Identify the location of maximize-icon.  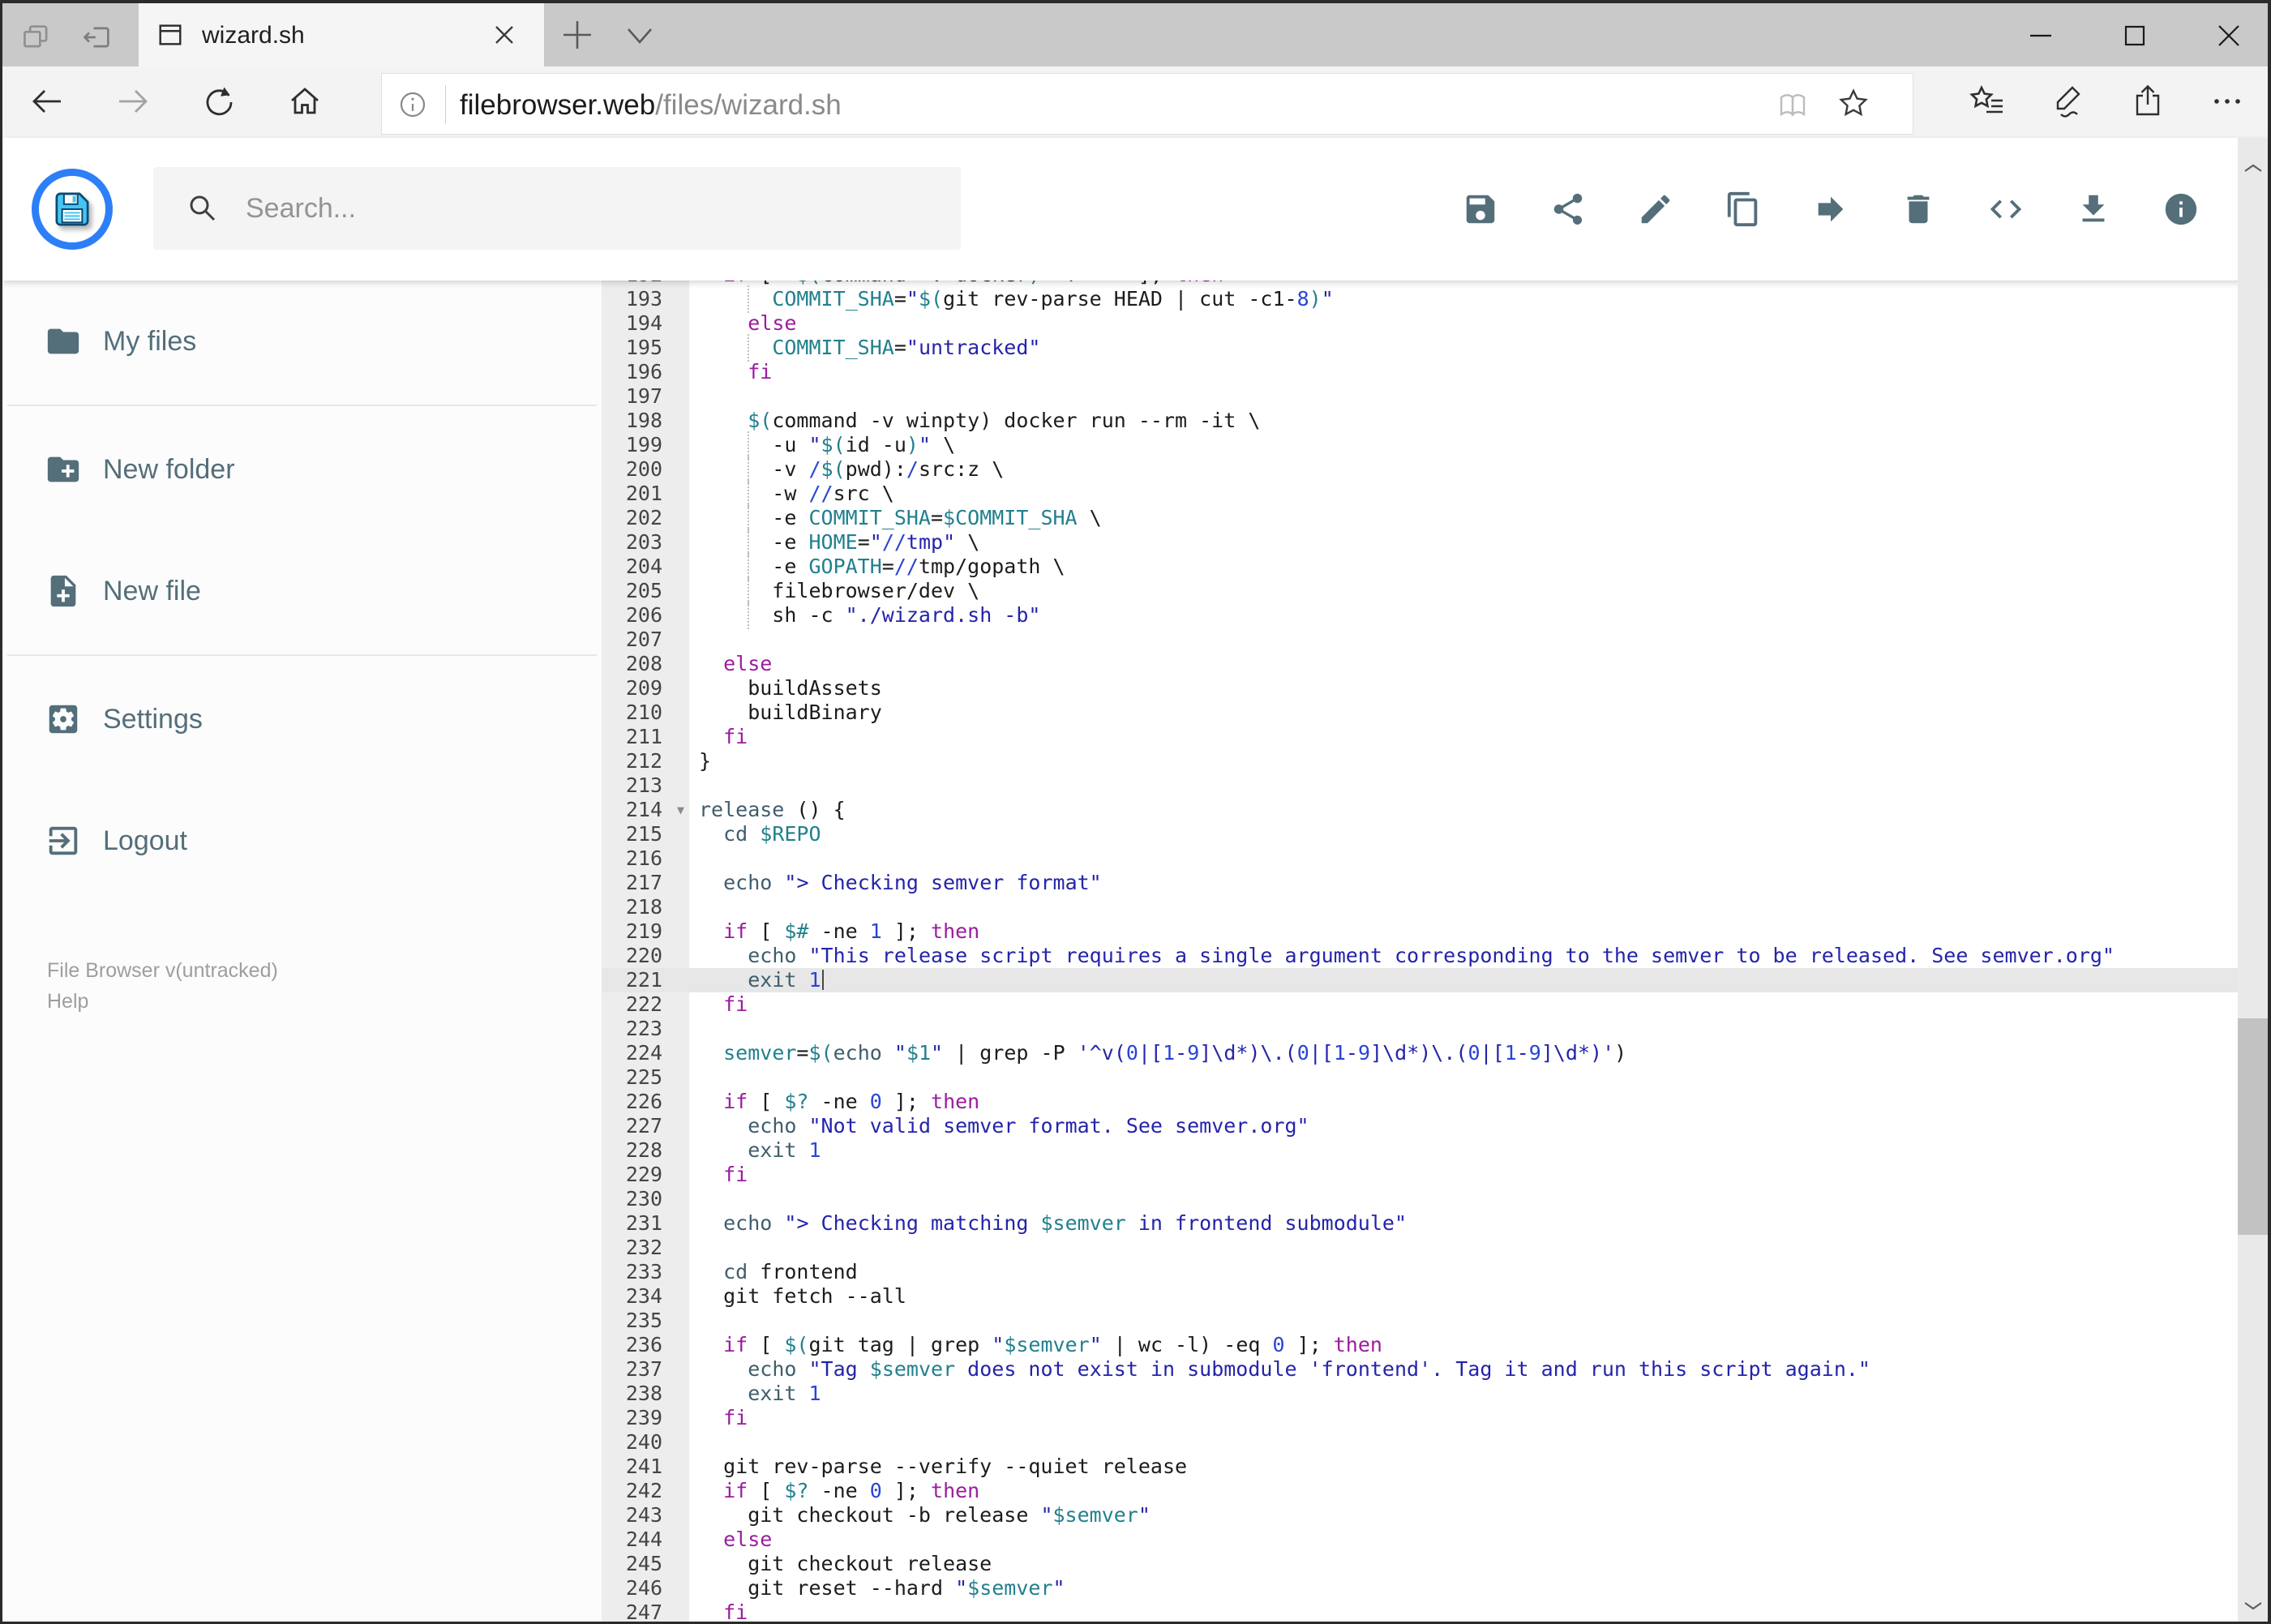
(2135, 36).